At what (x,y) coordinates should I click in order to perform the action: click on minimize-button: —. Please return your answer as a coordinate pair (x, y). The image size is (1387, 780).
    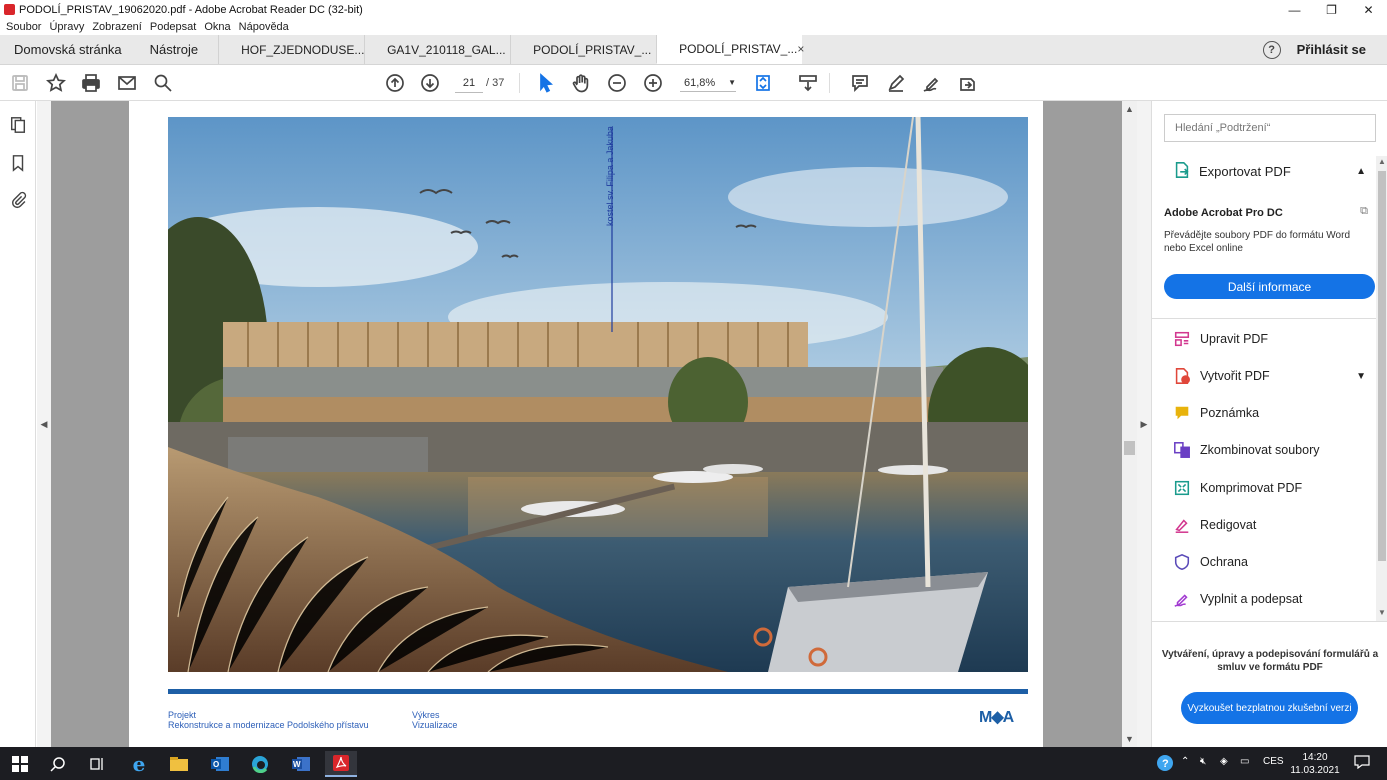
    Looking at the image, I should click on (1294, 9).